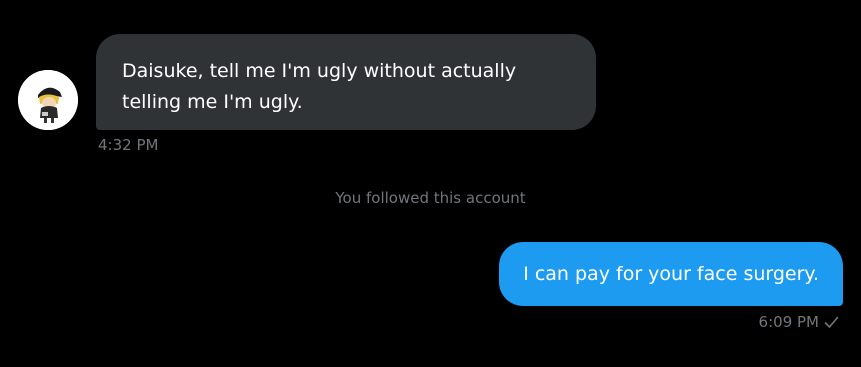 The width and height of the screenshot is (861, 367). I want to click on follow-notice: You followed this account, so click(430, 198).